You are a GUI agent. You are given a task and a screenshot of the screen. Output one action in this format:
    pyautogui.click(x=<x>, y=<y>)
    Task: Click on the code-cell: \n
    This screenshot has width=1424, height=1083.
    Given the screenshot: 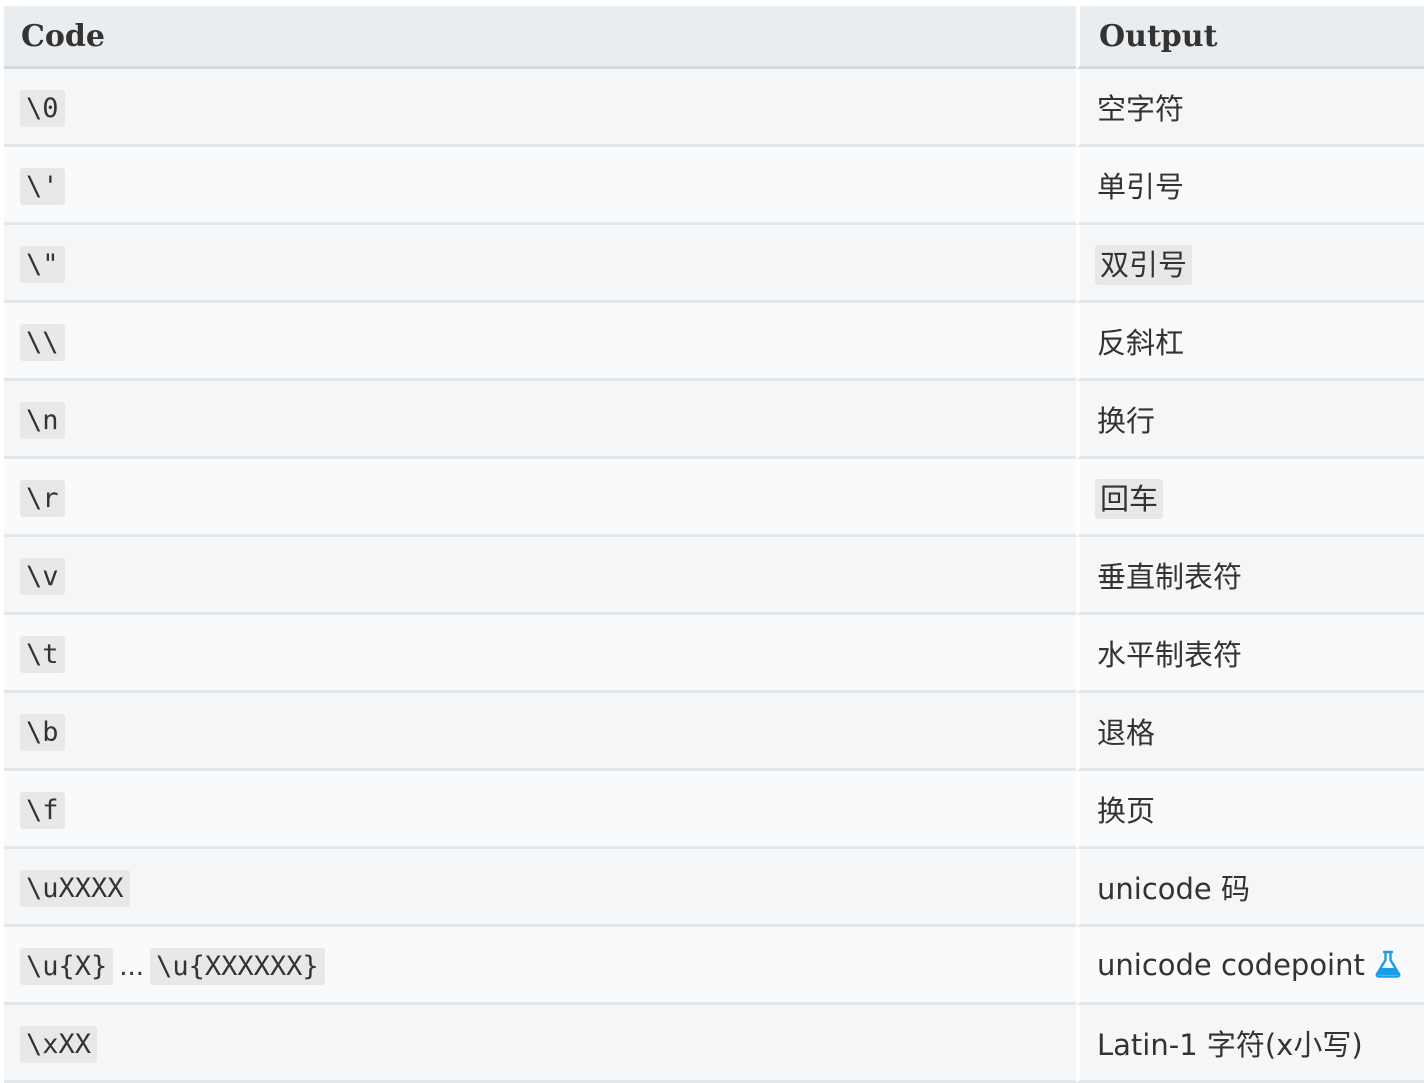 What is the action you would take?
    pyautogui.click(x=540, y=420)
    